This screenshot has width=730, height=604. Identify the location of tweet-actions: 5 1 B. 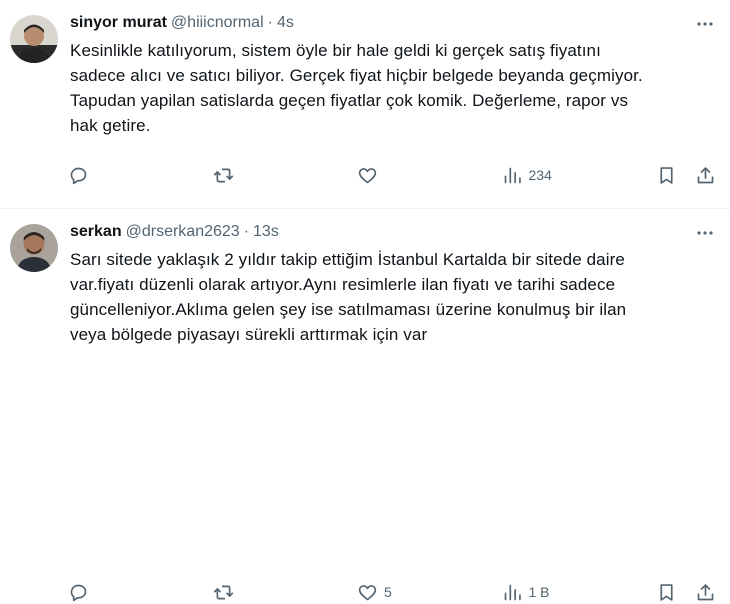
(392, 592).